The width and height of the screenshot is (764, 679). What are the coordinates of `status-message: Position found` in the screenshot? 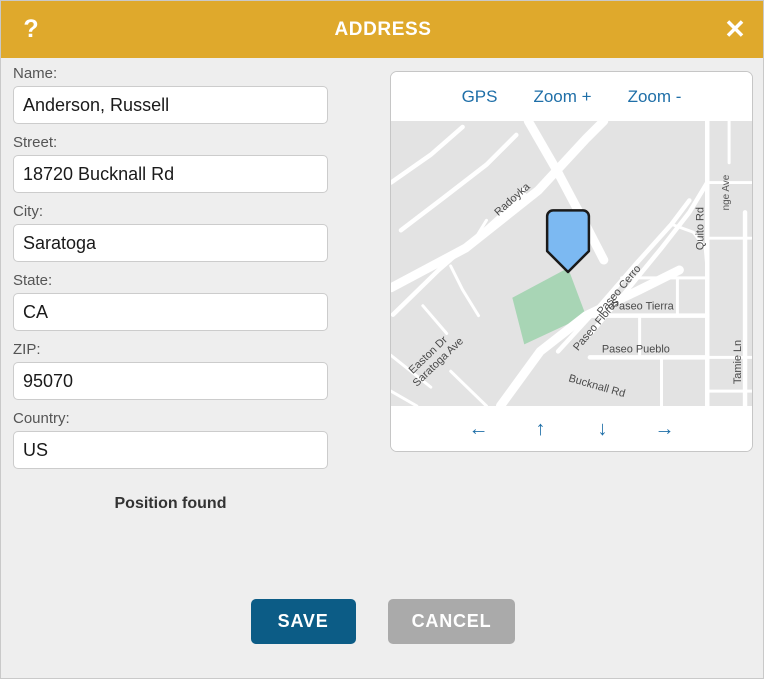 It's located at (170, 503).